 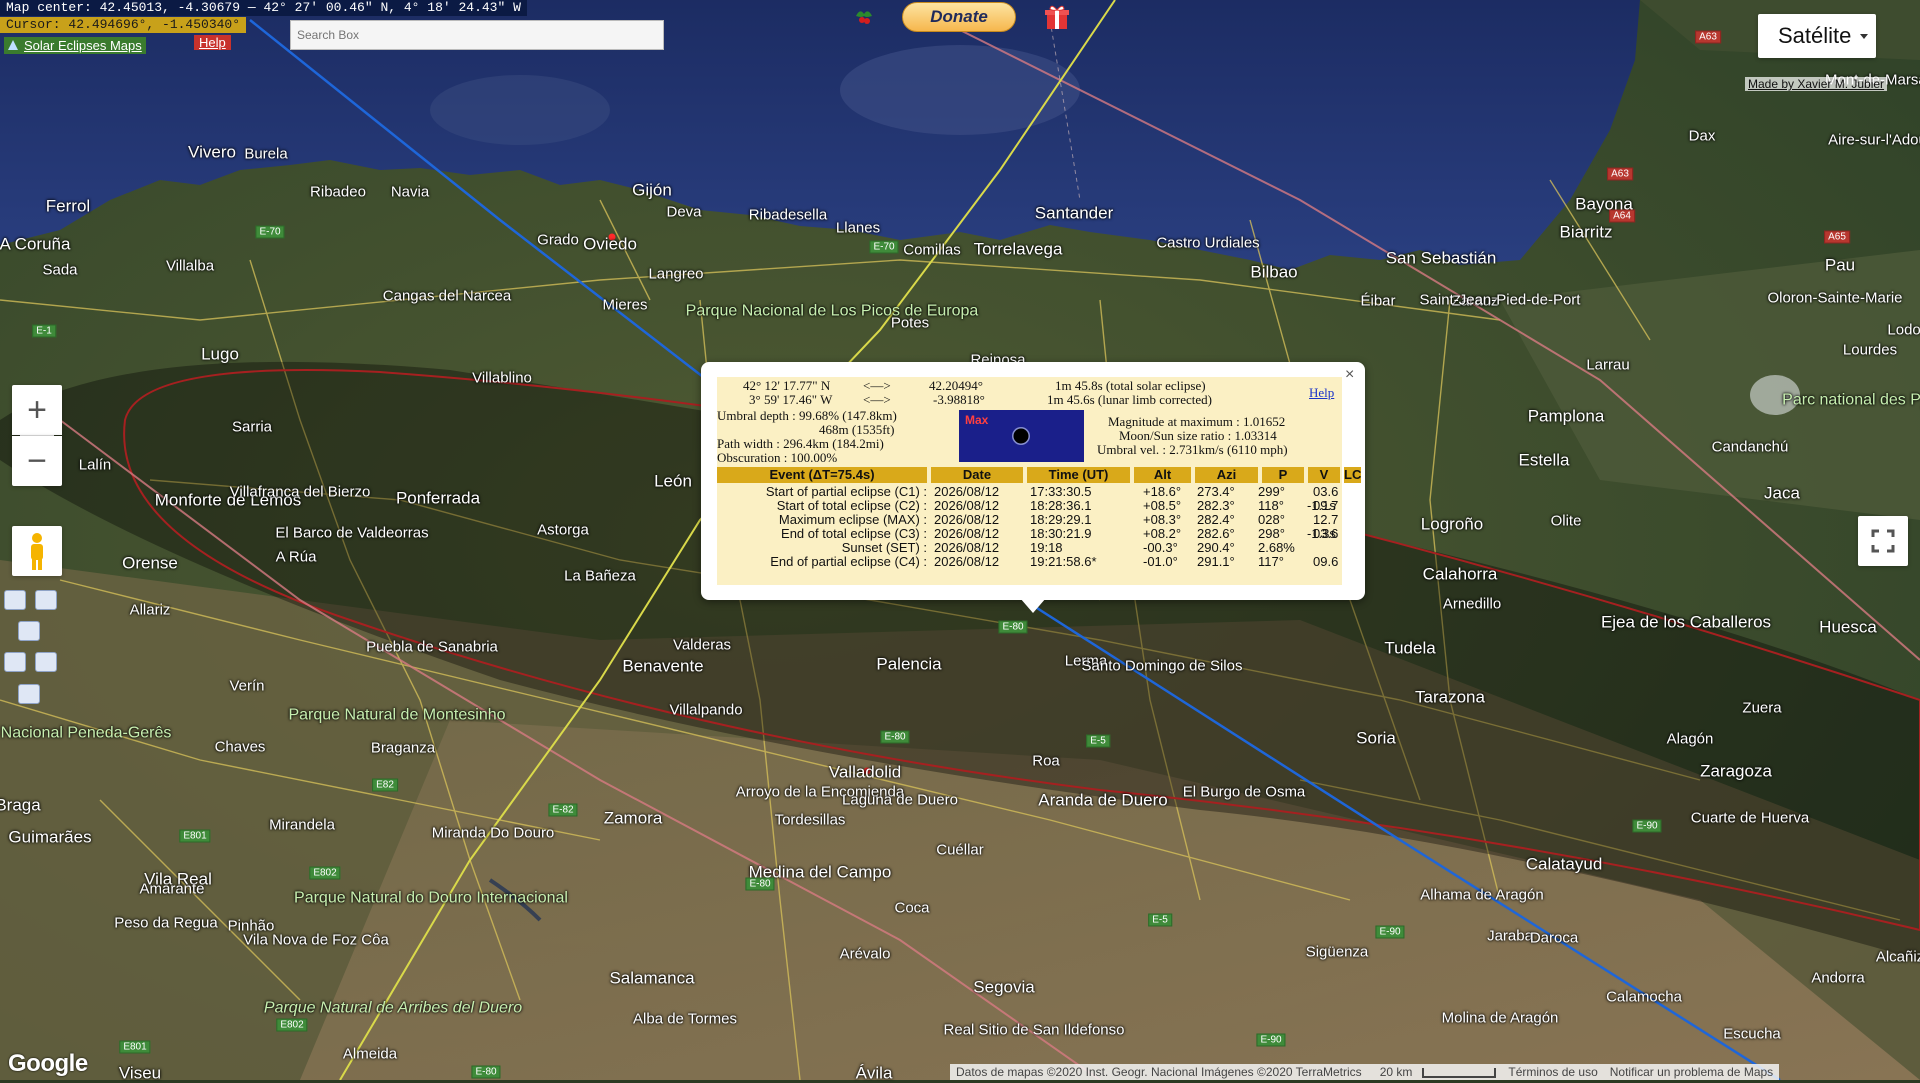 I want to click on place-label: Chaves, so click(x=240, y=747).